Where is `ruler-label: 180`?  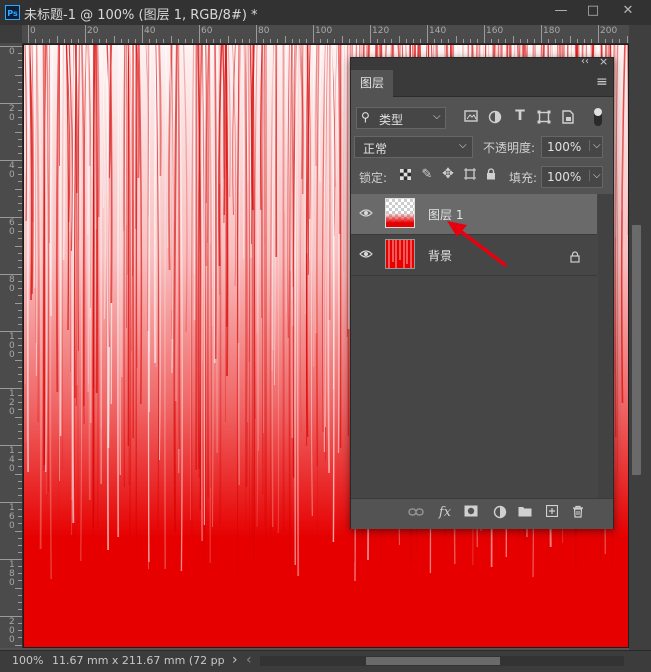 ruler-label: 180 is located at coordinates (551, 31).